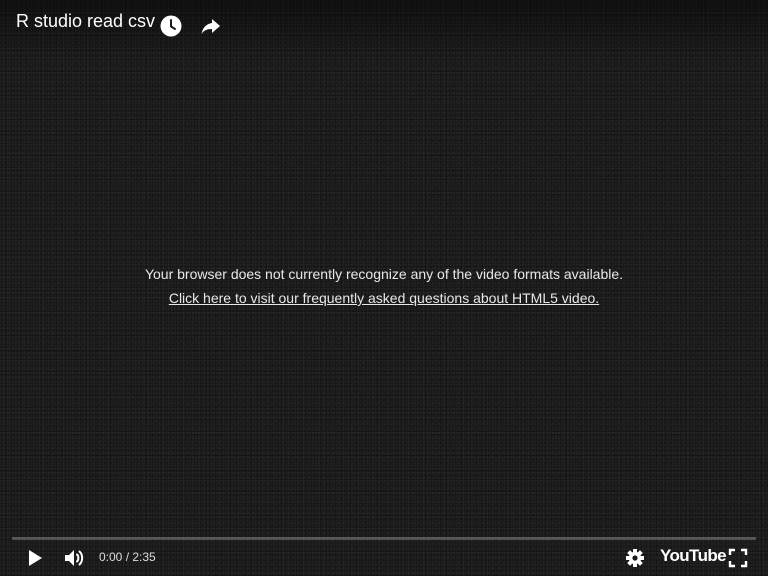 Image resolution: width=768 pixels, height=576 pixels. Describe the element at coordinates (127, 557) in the screenshot. I see `time-display: 0:00 / 2:35` at that location.